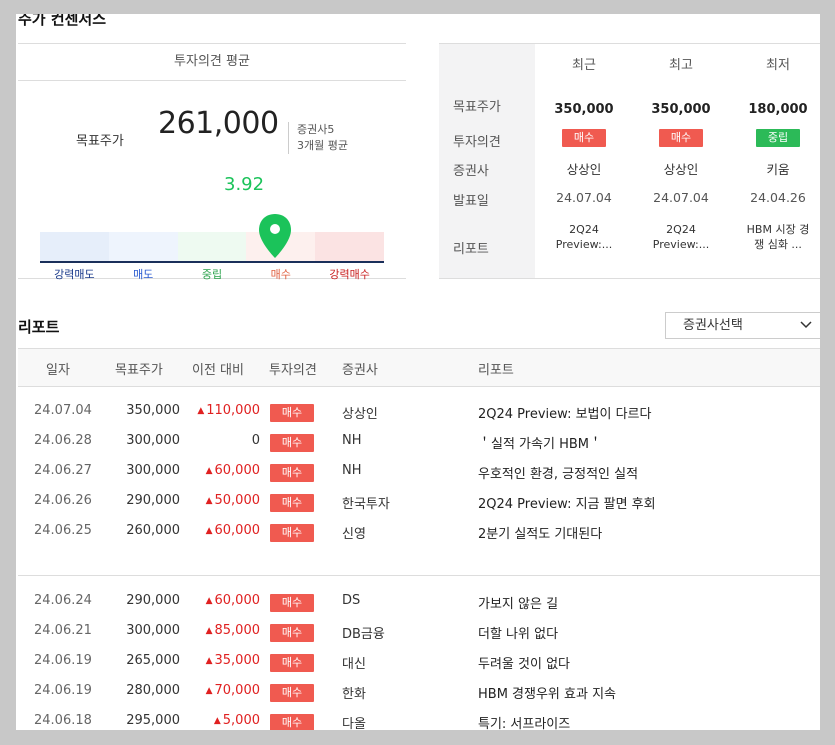 The image size is (835, 745). I want to click on recent-target-price: 350,000, so click(584, 109).